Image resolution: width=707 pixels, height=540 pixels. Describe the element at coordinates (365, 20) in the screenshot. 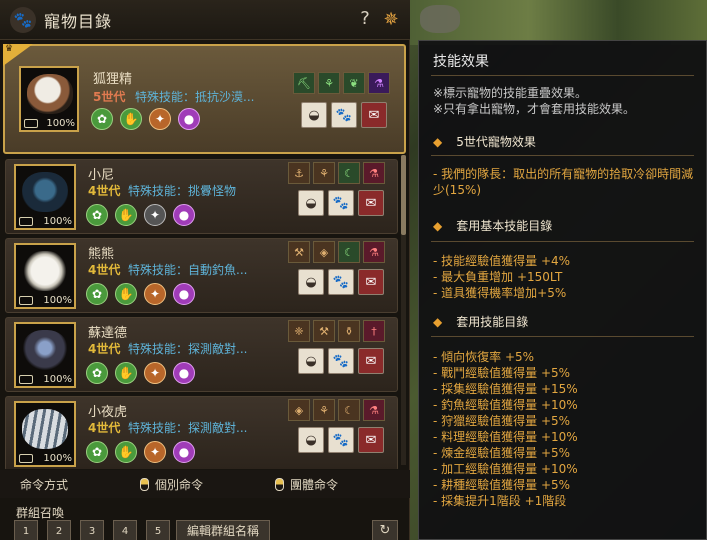

I see `help-button: ?` at that location.